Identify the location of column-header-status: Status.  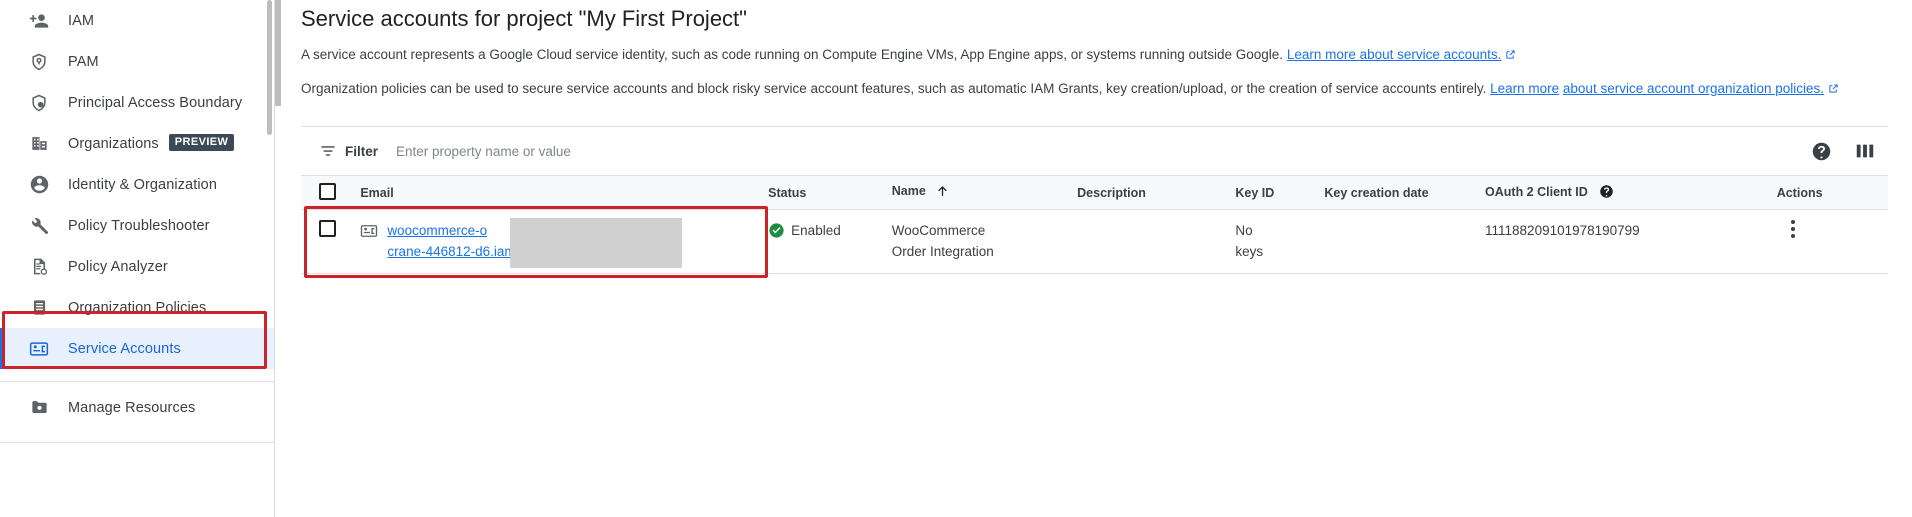
(830, 192).